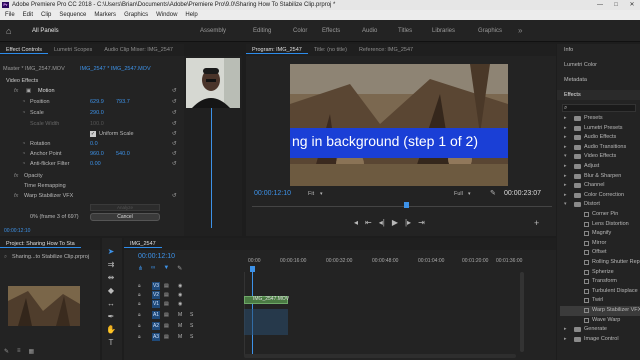 Image resolution: width=640 pixels, height=360 pixels. Describe the element at coordinates (382, 222) in the screenshot. I see `step-back-icon: ◂|` at that location.